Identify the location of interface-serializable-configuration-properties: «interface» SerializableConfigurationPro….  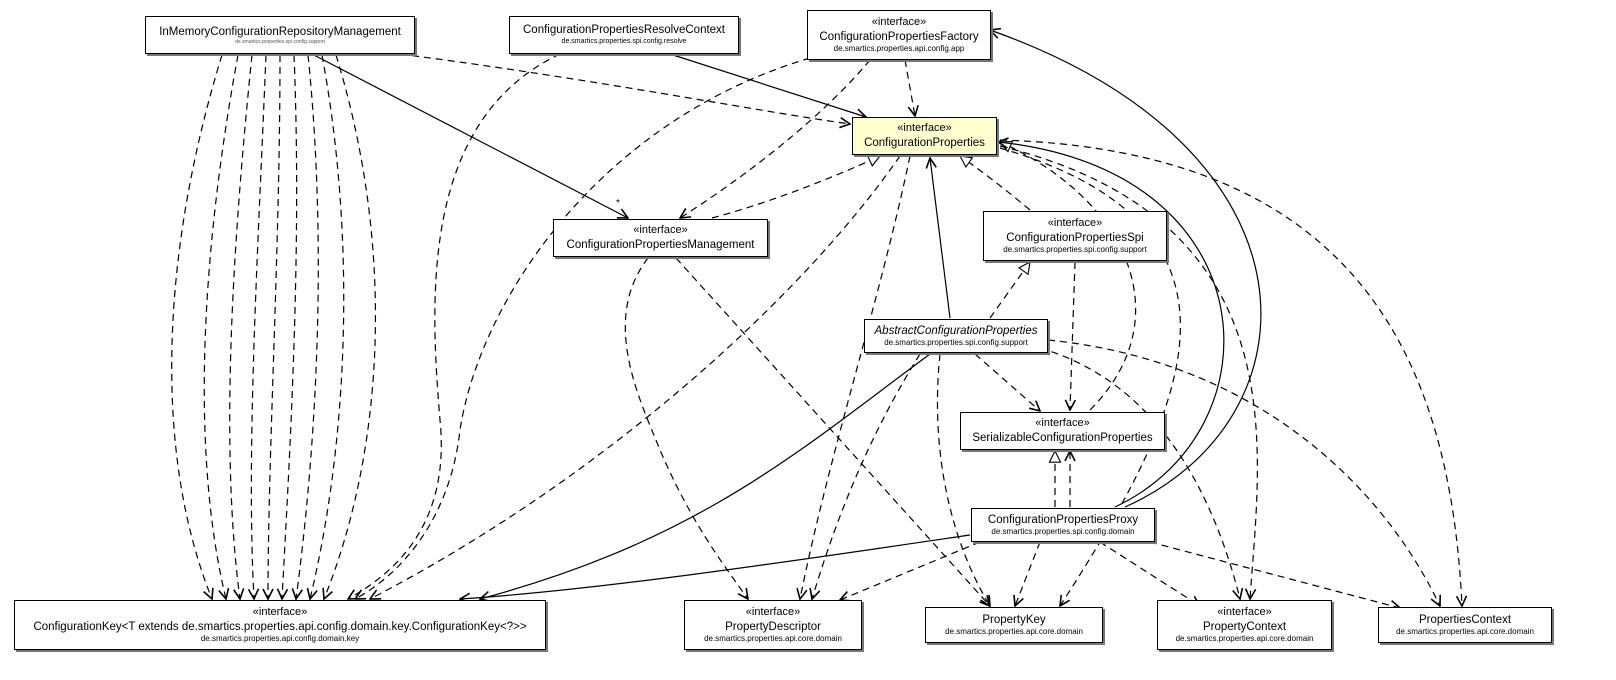
(1062, 431).